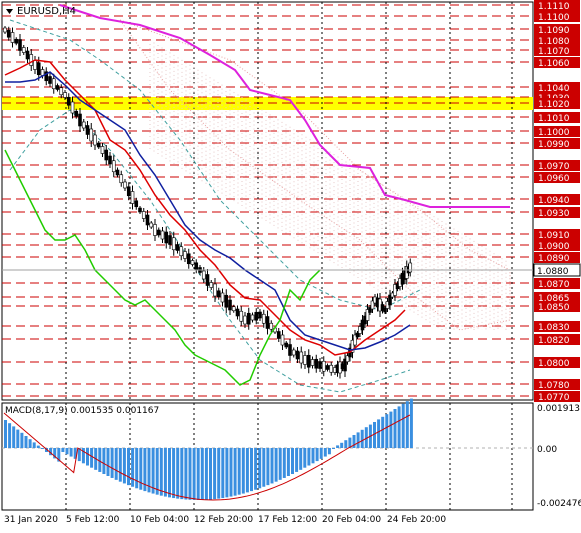 The width and height of the screenshot is (581, 533). Describe the element at coordinates (554, 236) in the screenshot. I see `price-label: 1.0910` at that location.